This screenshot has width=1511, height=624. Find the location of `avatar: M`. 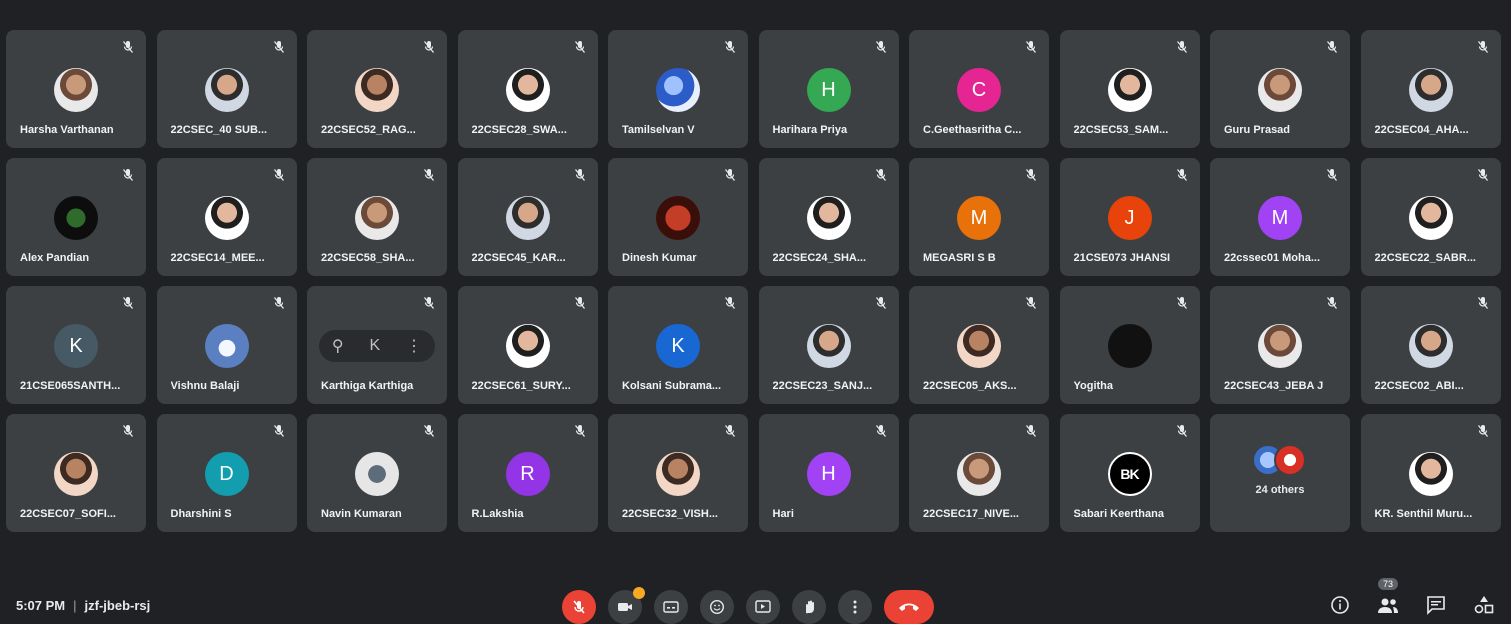

avatar: M is located at coordinates (979, 218).